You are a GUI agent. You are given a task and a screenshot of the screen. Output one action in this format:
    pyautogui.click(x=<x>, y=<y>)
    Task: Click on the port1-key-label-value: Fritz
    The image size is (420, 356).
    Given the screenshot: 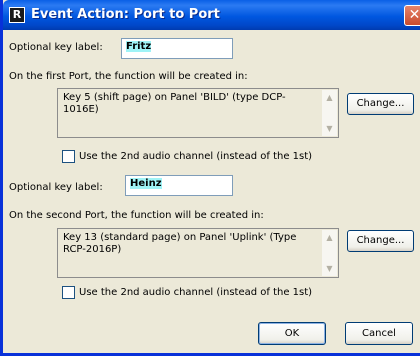 What is the action you would take?
    pyautogui.click(x=139, y=46)
    